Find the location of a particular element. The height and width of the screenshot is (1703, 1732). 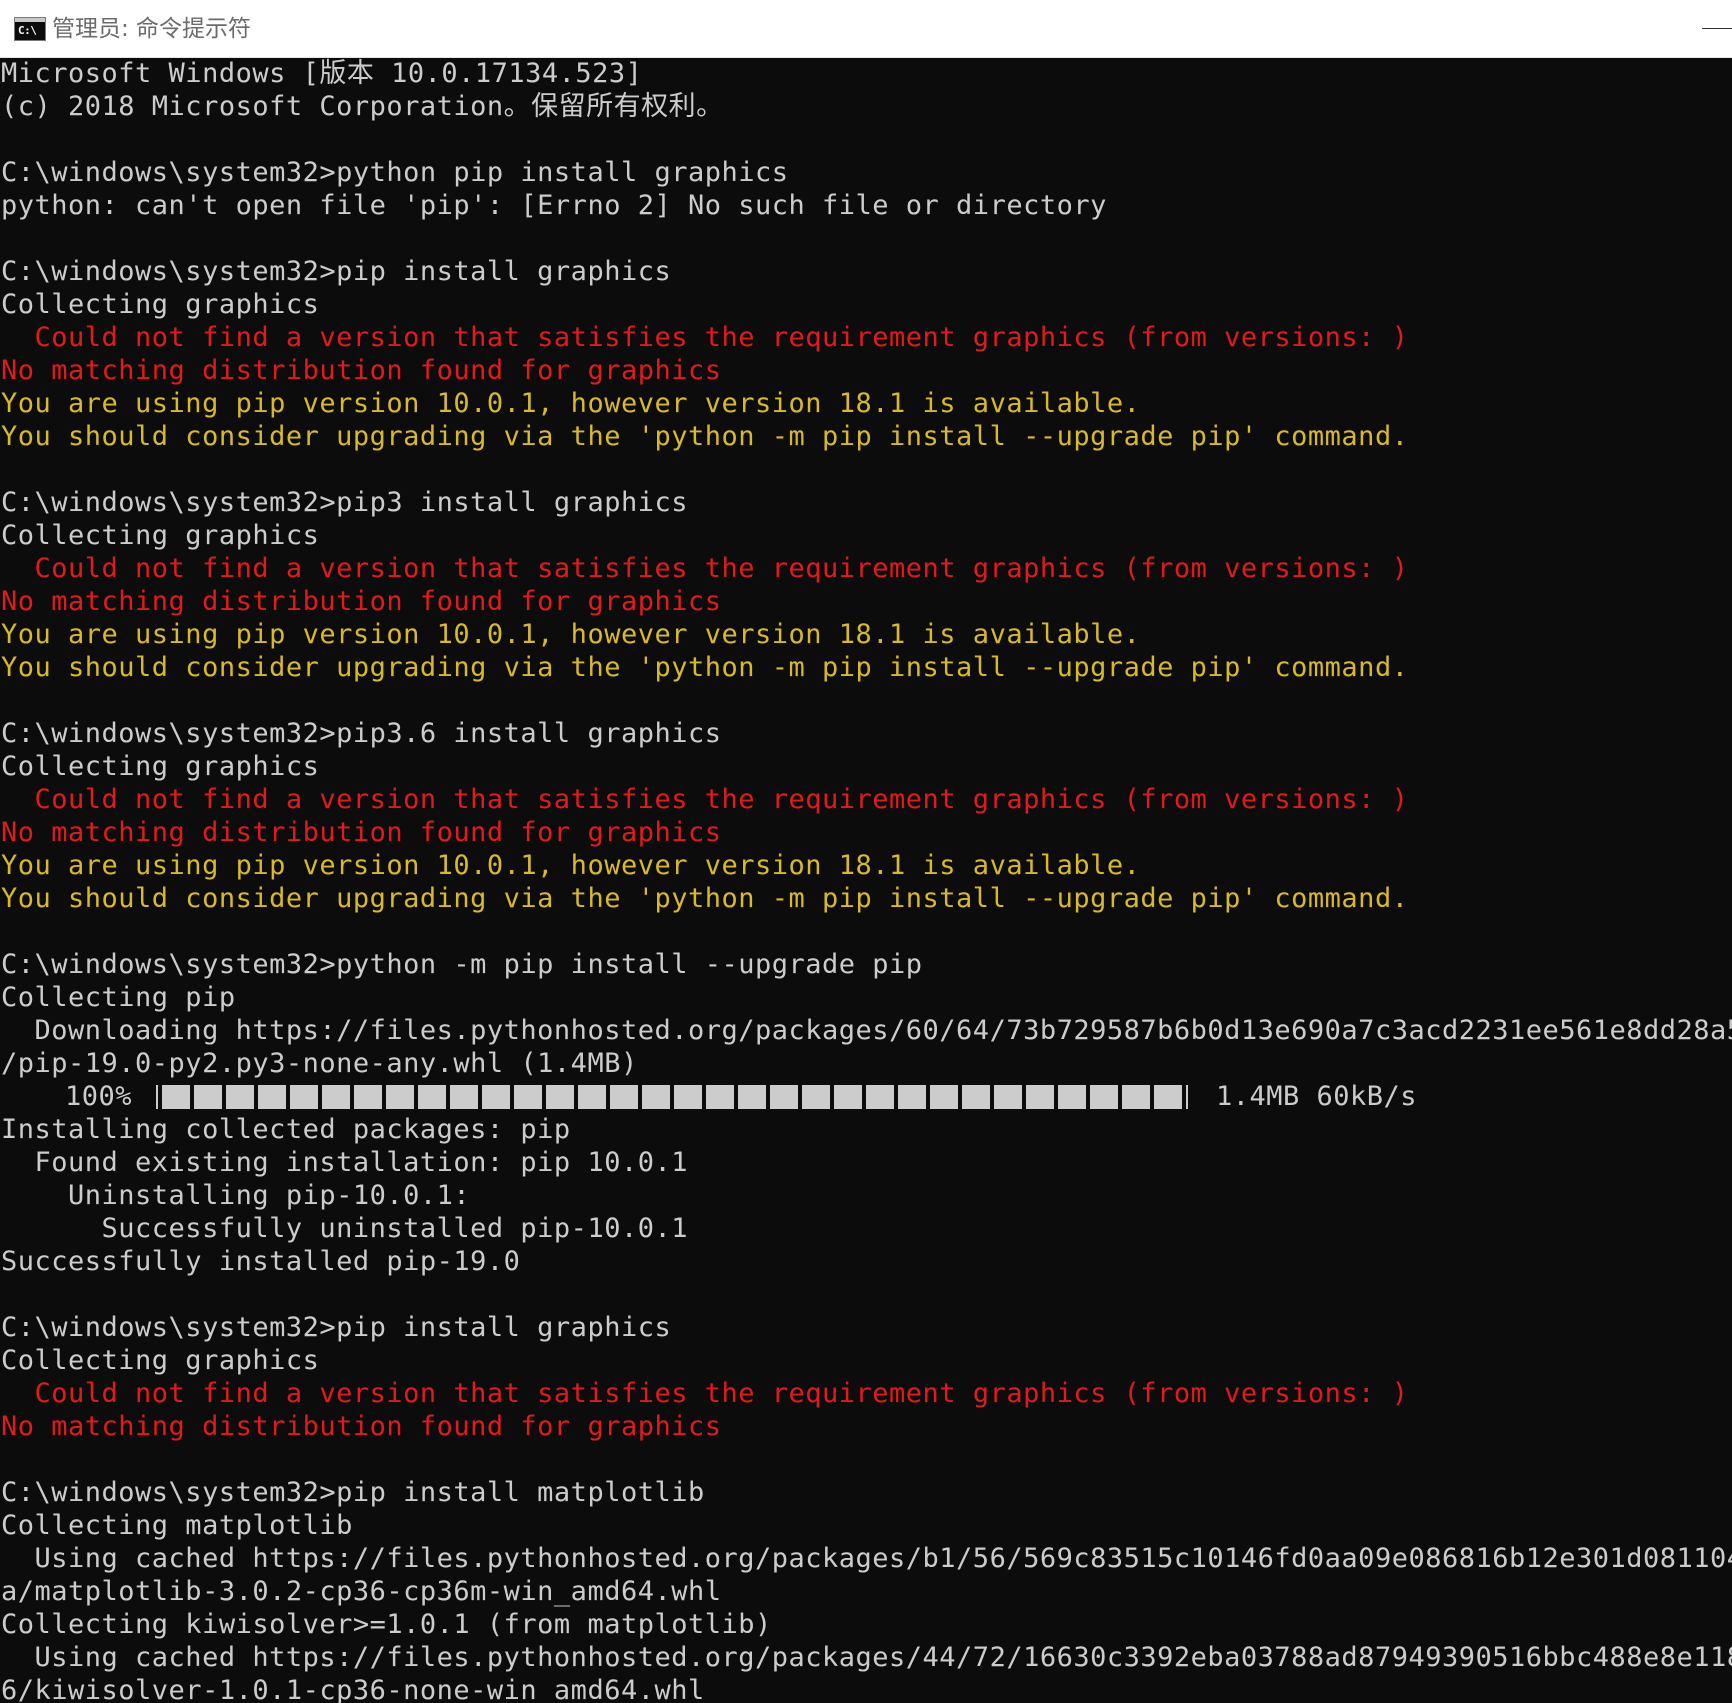

output-line: Found existing installation: pip 10.0.1 is located at coordinates (344, 1162).